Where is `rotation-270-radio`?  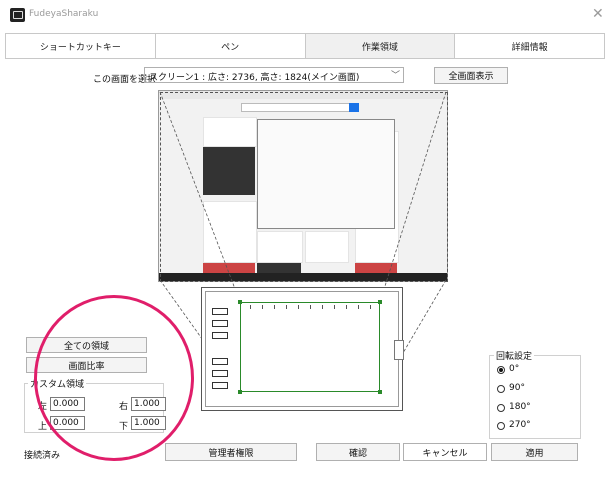
rotation-270-radio is located at coordinates (501, 426).